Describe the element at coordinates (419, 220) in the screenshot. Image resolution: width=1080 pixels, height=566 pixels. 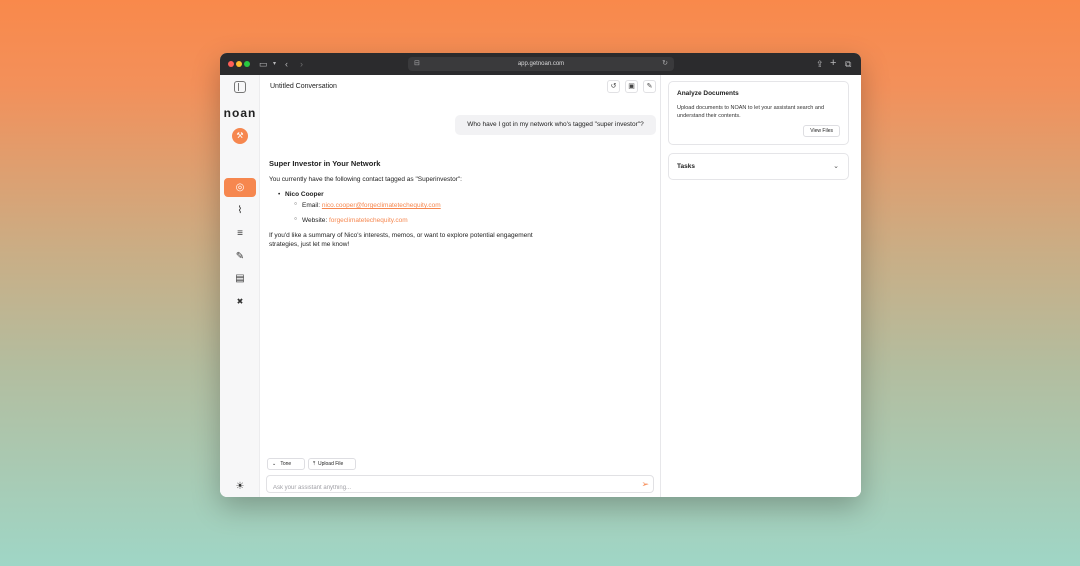
I see `list-item: Website: forgeclimatetechequity.com` at that location.